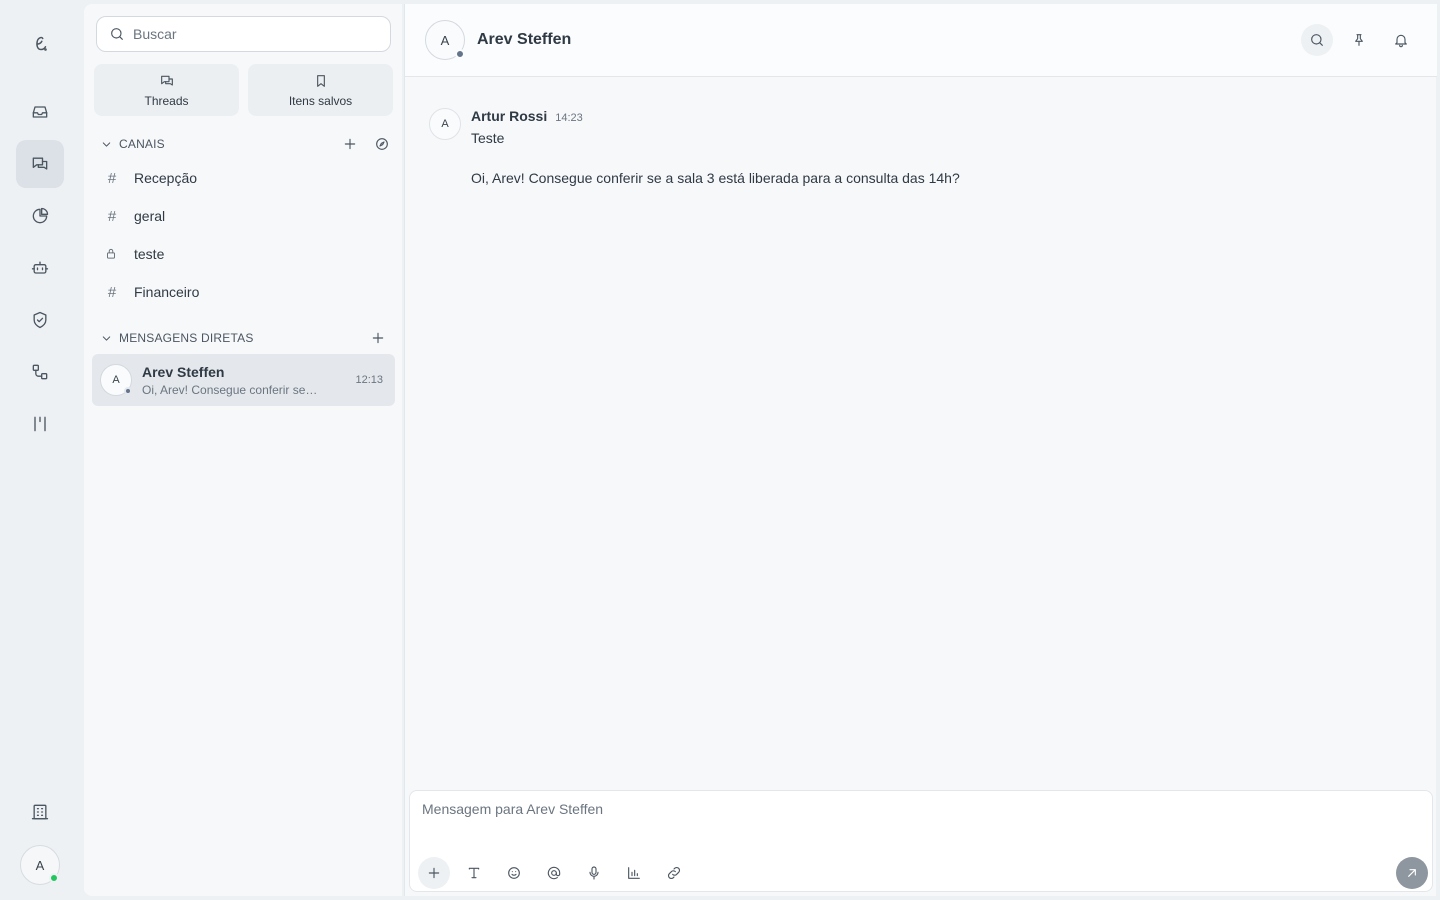 The image size is (1440, 900). Describe the element at coordinates (166, 178) in the screenshot. I see `channel-label: Recepção` at that location.